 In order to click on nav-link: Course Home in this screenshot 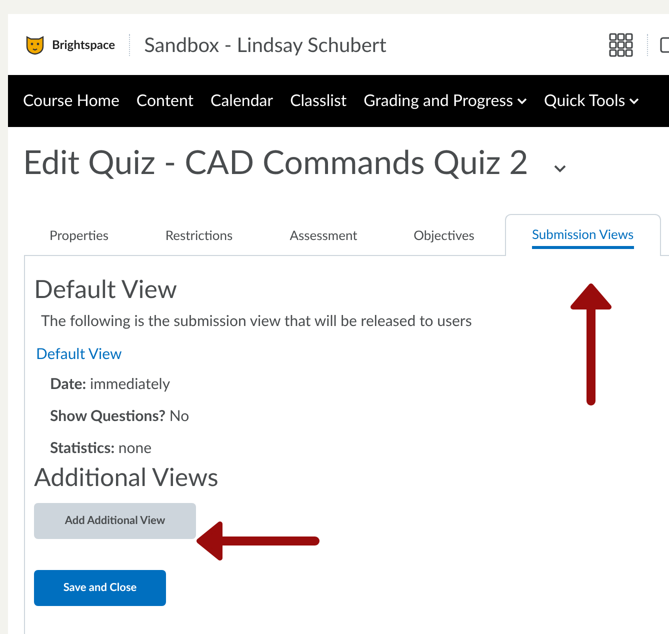, I will do `click(71, 101)`.